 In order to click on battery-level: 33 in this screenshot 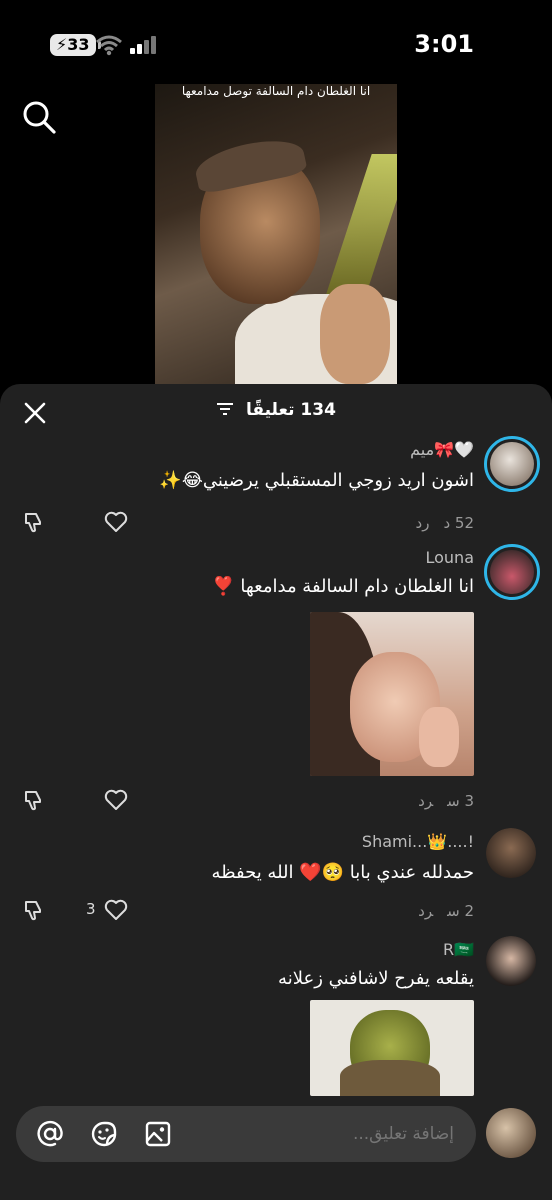, I will do `click(78, 44)`.